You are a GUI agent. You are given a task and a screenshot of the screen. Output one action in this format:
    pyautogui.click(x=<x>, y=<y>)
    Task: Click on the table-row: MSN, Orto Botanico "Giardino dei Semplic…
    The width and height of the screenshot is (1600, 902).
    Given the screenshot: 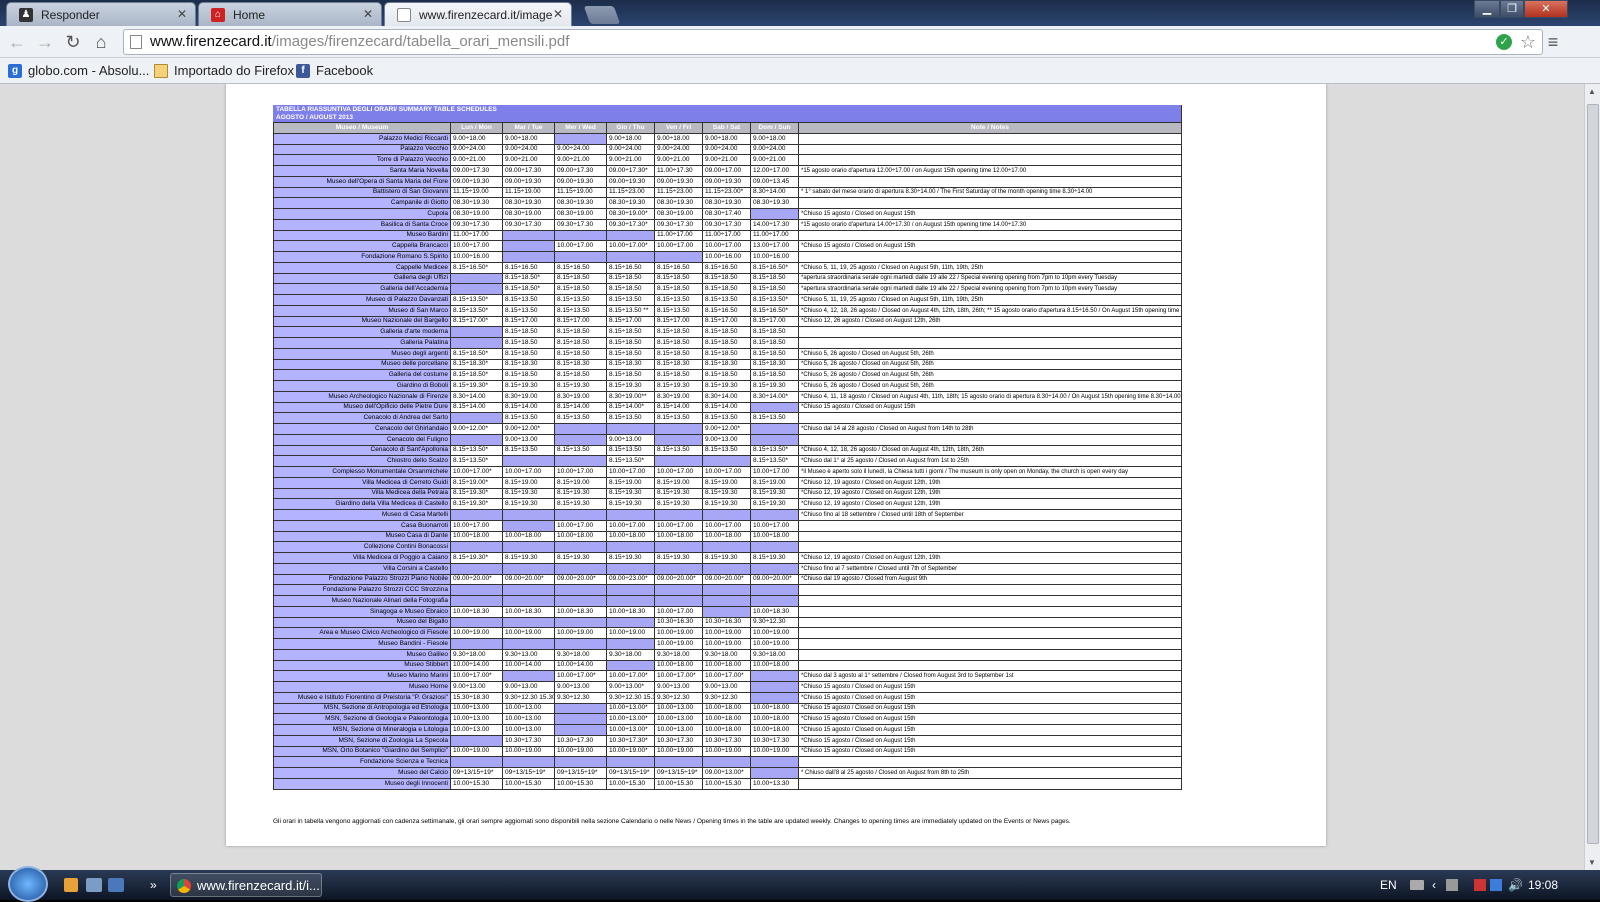 What is the action you would take?
    pyautogui.click(x=728, y=751)
    